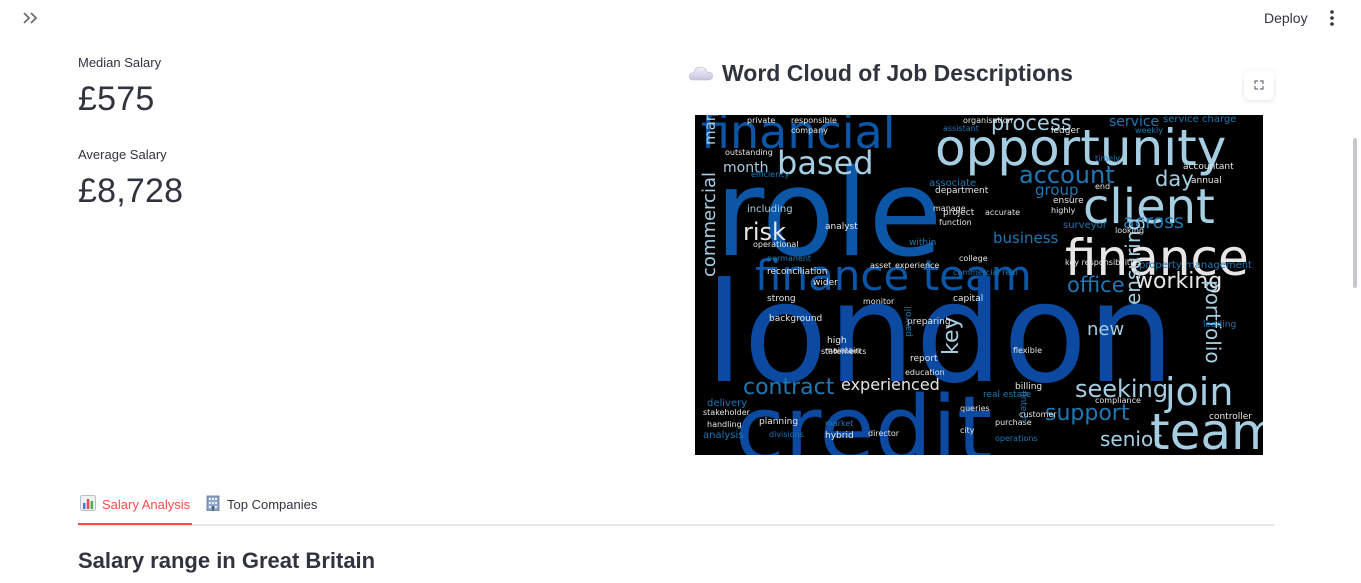 This screenshot has width=1361, height=583. Describe the element at coordinates (1068, 201) in the screenshot. I see `word-cloud-word: ensure` at that location.